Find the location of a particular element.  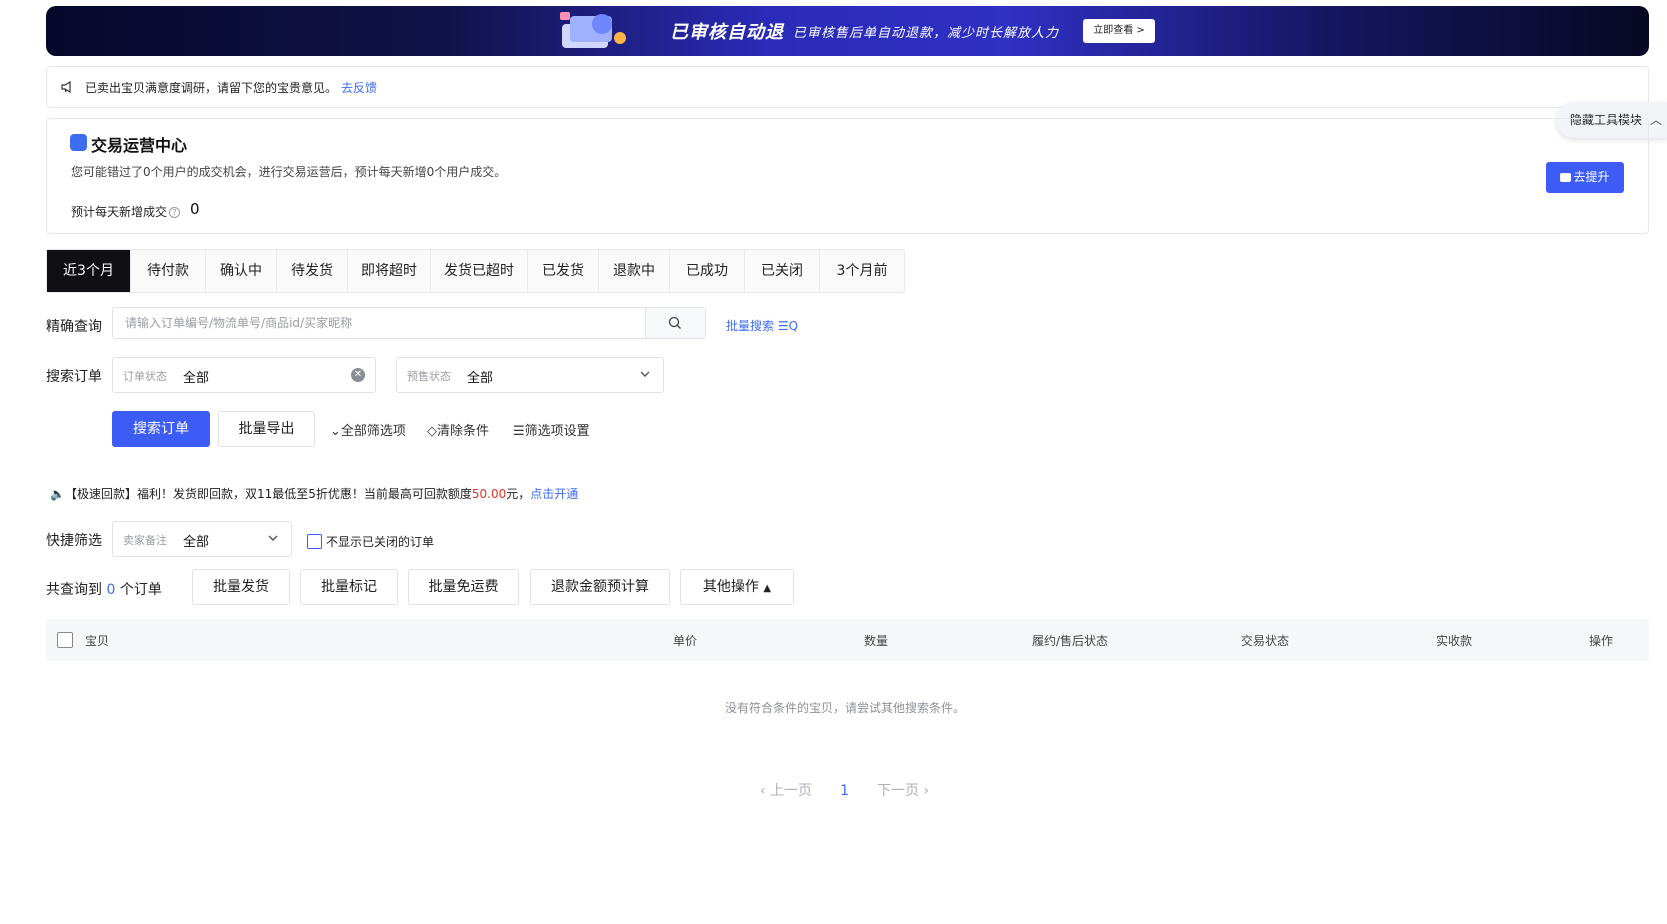

feedback-link: 去反馈 is located at coordinates (359, 88).